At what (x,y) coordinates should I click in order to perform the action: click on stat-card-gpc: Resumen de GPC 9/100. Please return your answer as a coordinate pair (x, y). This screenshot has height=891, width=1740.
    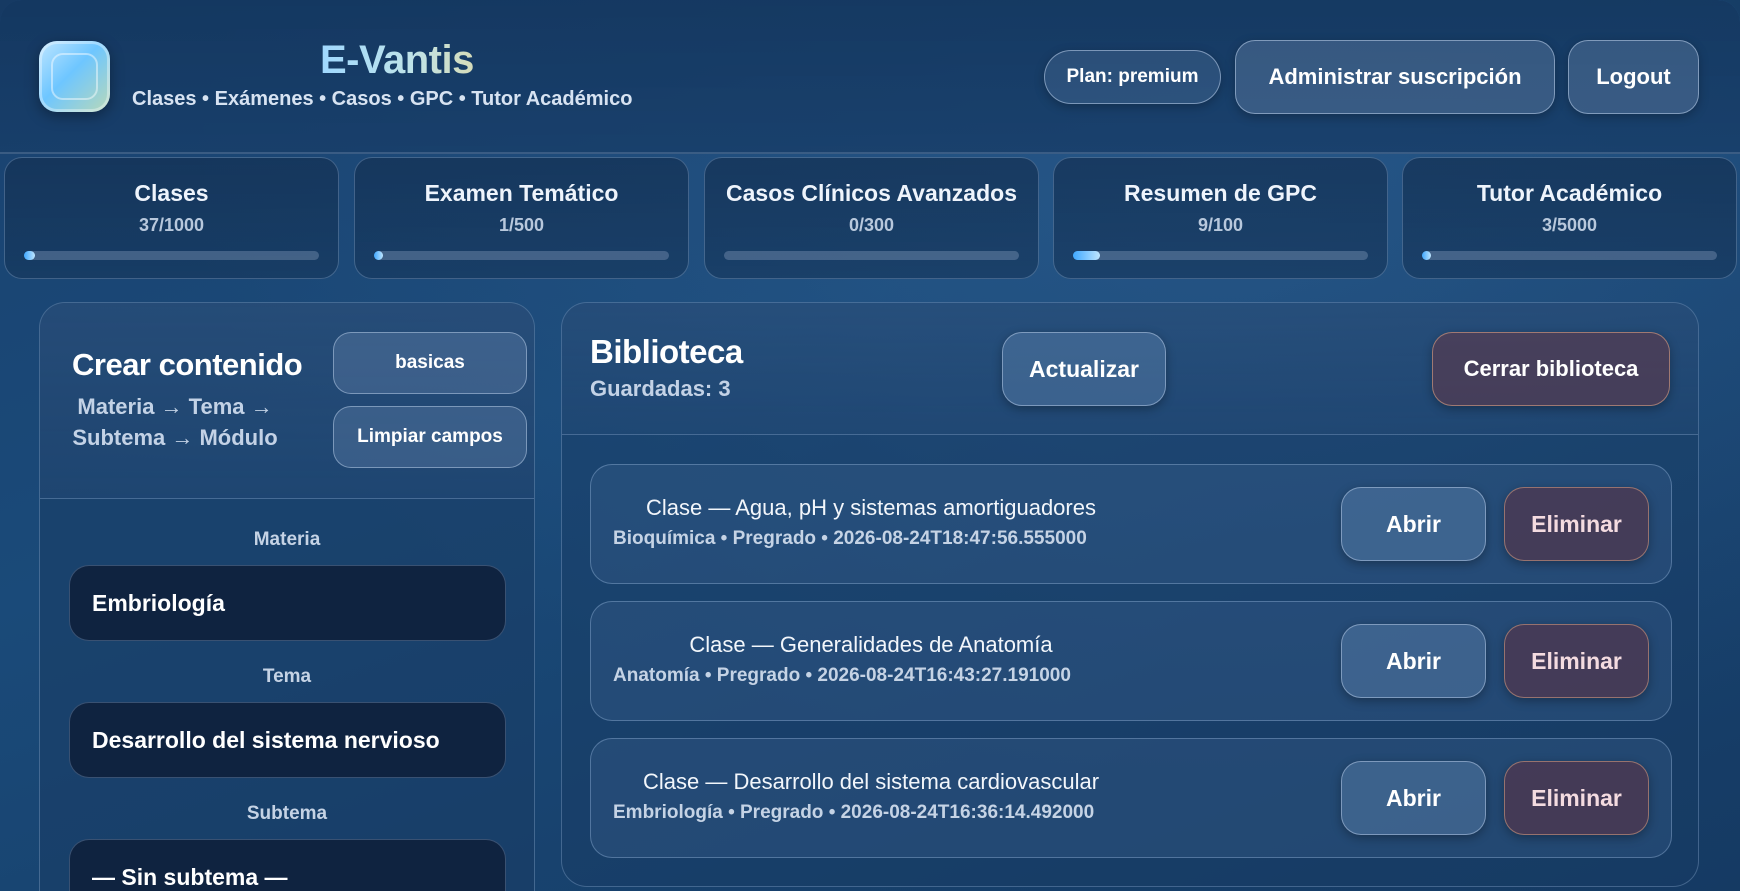
    Looking at the image, I should click on (1220, 218).